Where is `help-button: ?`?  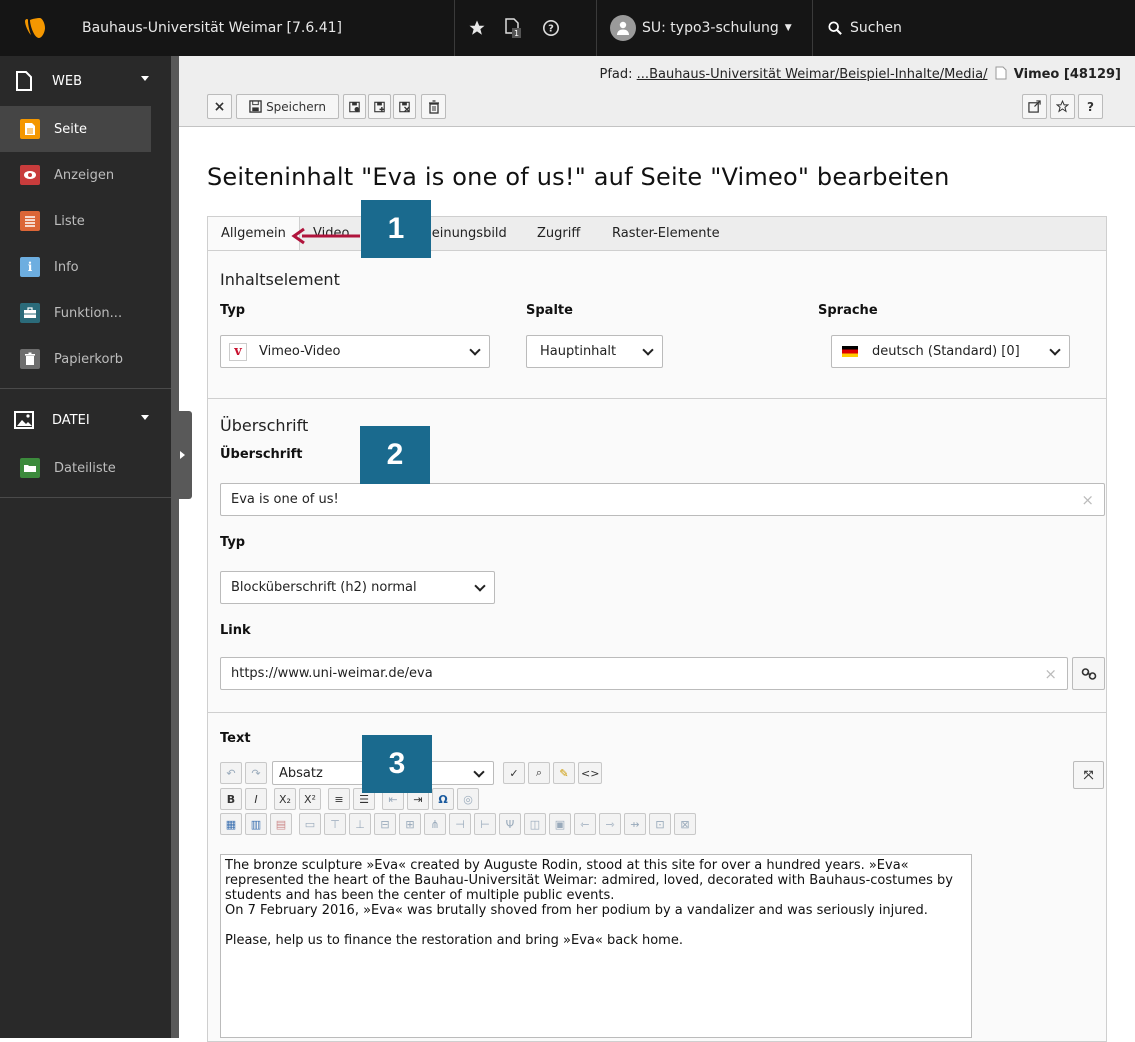 help-button: ? is located at coordinates (1090, 106).